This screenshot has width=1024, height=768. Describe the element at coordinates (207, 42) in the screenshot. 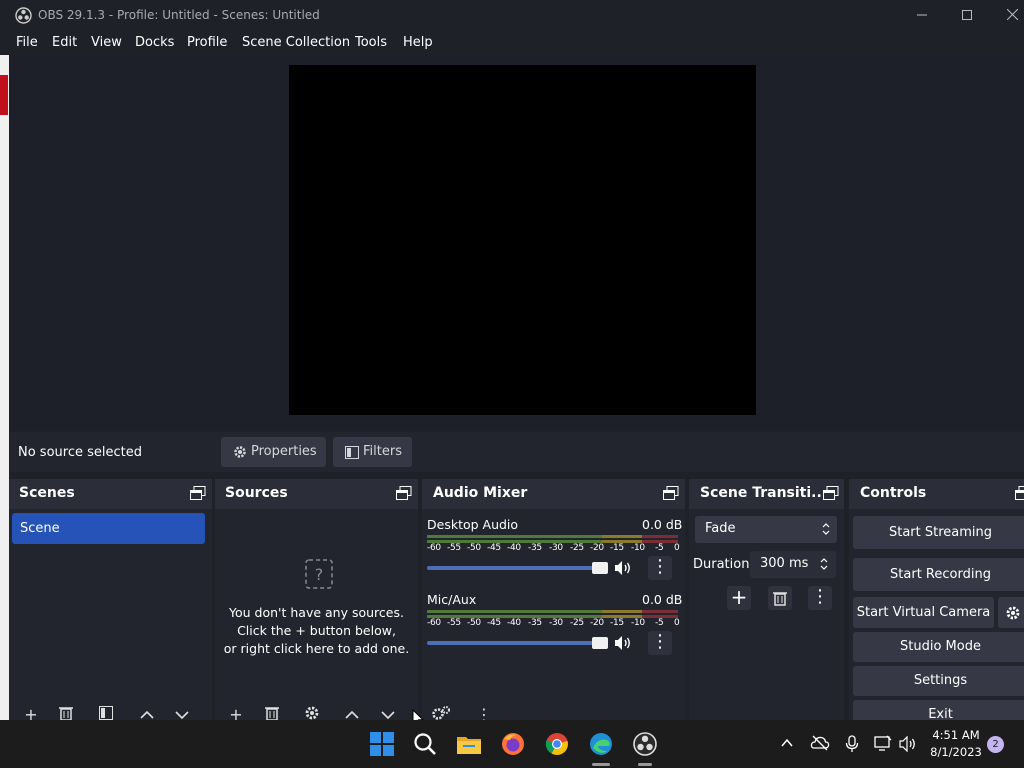

I see `menu-profile: Profile` at that location.